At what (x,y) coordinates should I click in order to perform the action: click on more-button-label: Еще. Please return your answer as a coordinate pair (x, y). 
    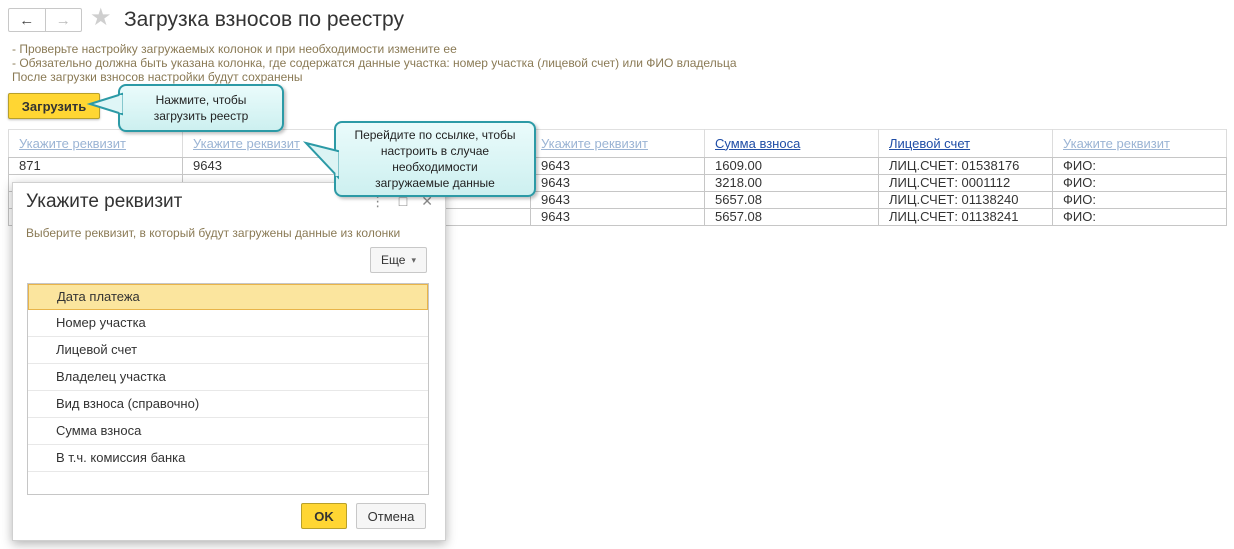
    Looking at the image, I should click on (393, 260).